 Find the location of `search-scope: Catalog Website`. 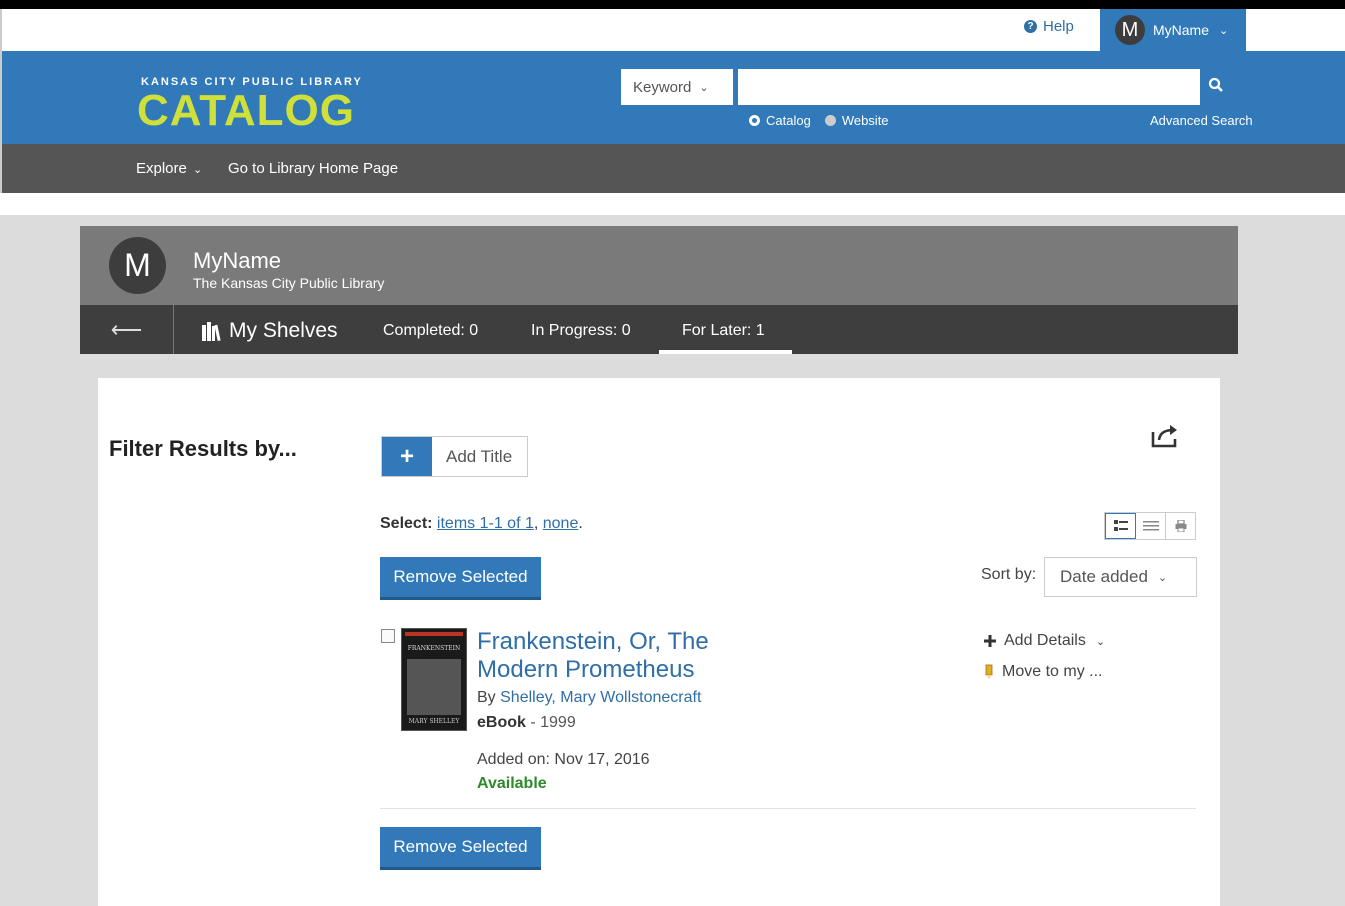

search-scope: Catalog Website is located at coordinates (819, 120).